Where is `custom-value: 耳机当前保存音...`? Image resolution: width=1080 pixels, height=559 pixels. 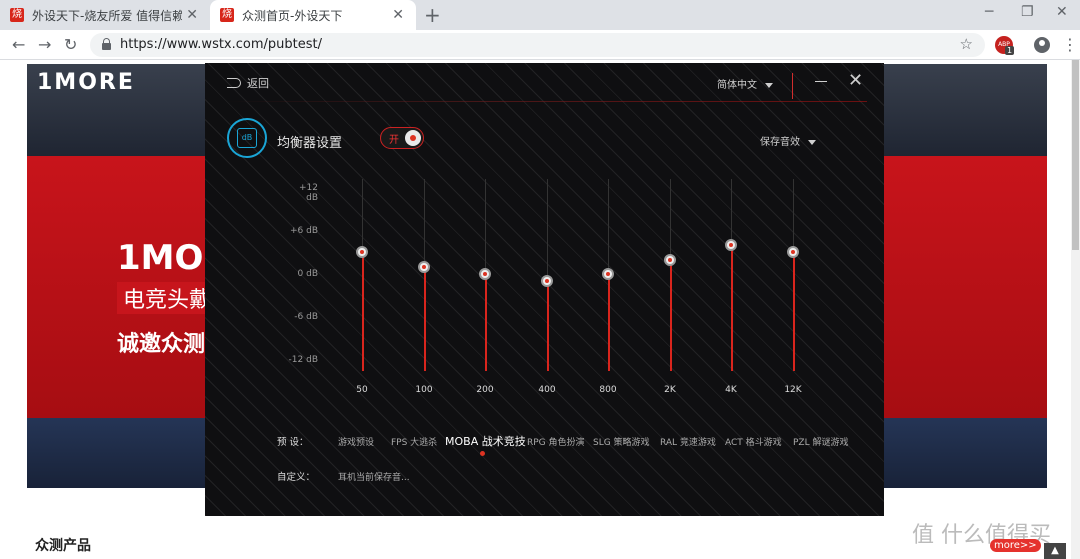 custom-value: 耳机当前保存音... is located at coordinates (374, 476).